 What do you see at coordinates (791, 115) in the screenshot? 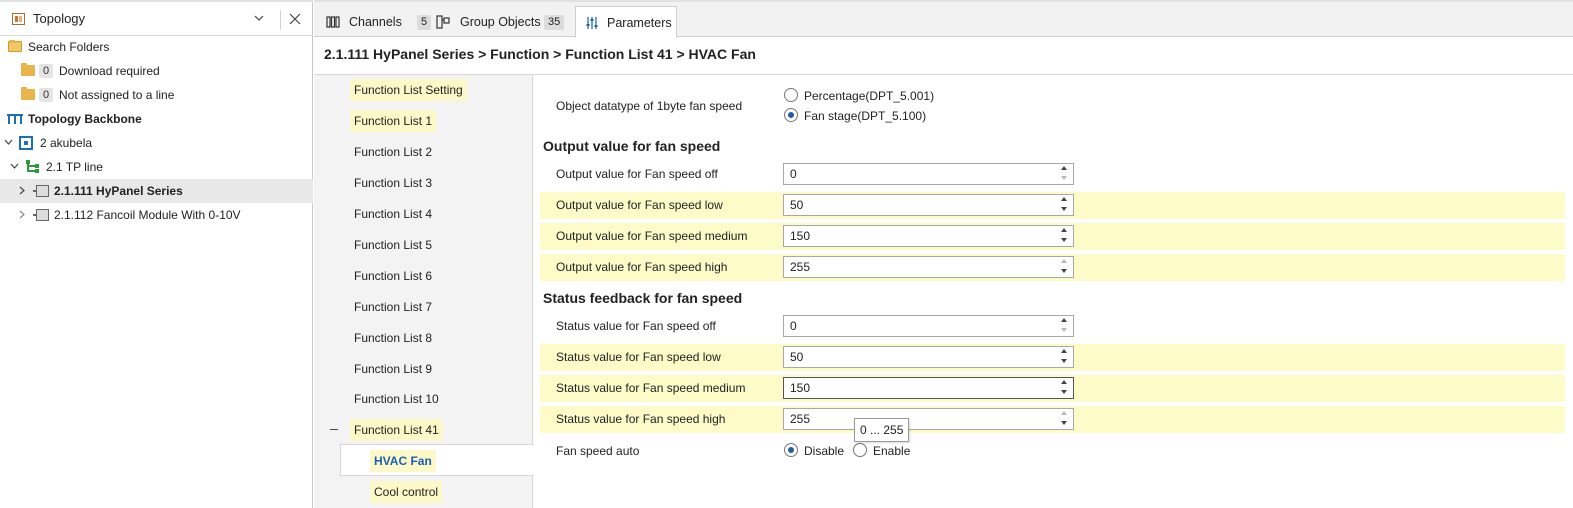
I see `radio-fan-stage` at bounding box center [791, 115].